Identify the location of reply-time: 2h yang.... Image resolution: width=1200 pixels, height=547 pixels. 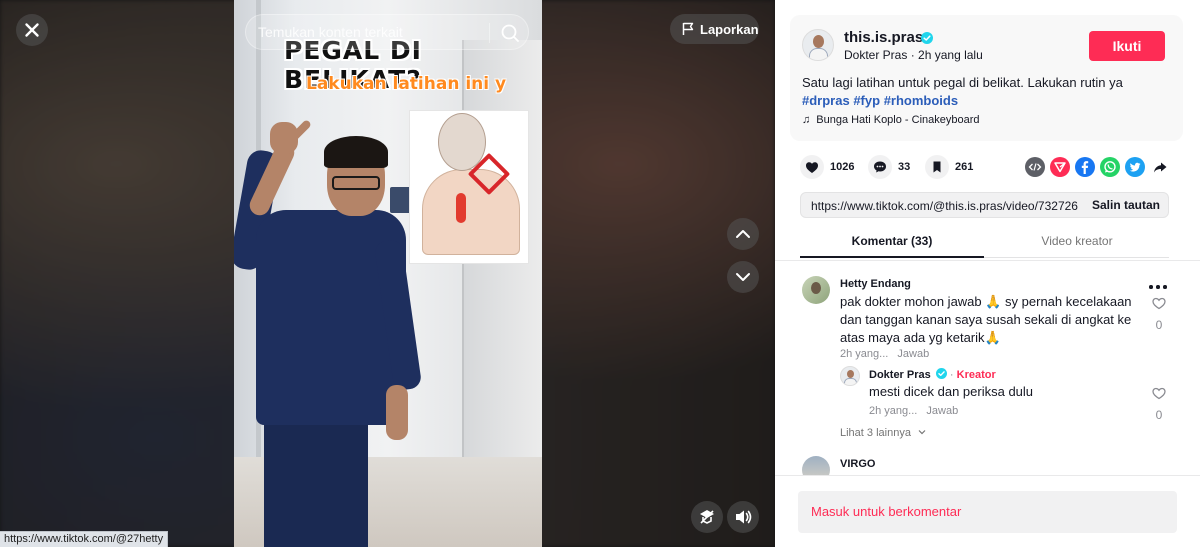
(893, 411).